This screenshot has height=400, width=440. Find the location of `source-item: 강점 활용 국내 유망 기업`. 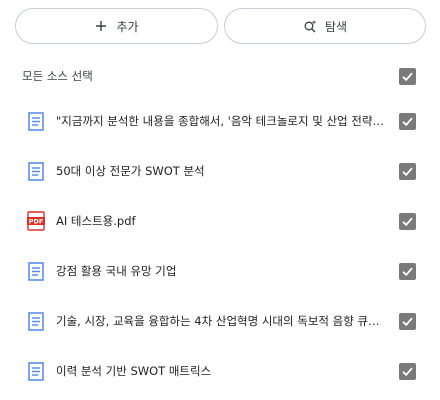

source-item: 강점 활용 국내 유망 기업 is located at coordinates (219, 271).